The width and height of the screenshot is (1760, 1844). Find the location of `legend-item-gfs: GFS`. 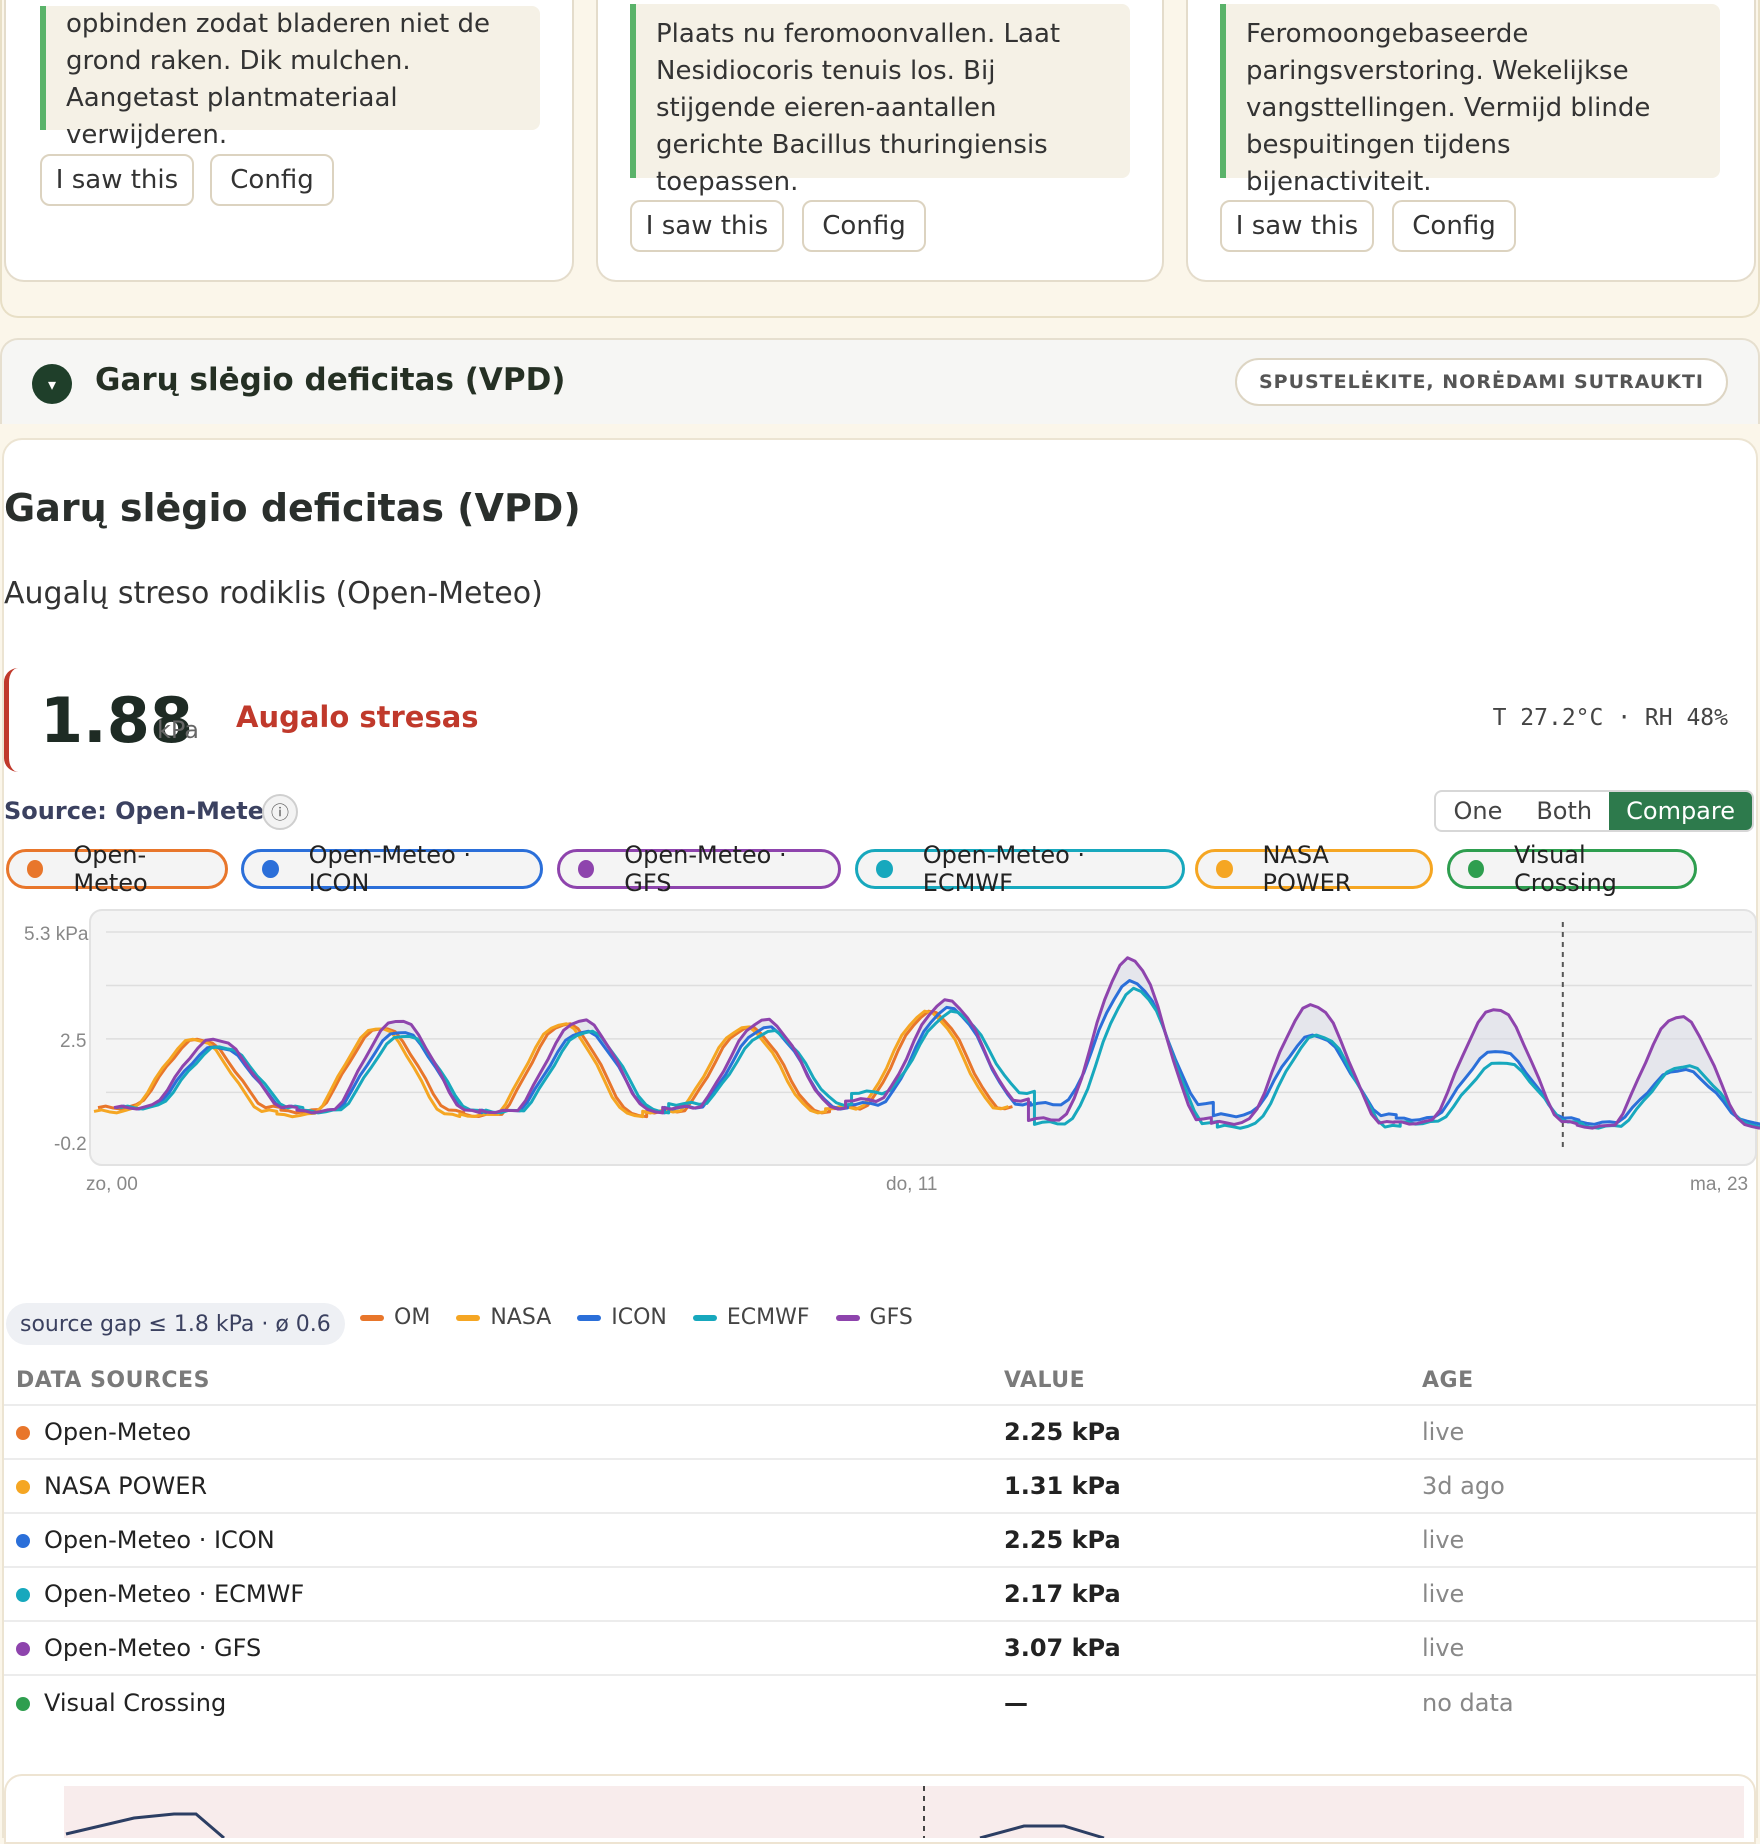

legend-item-gfs: GFS is located at coordinates (874, 1317).